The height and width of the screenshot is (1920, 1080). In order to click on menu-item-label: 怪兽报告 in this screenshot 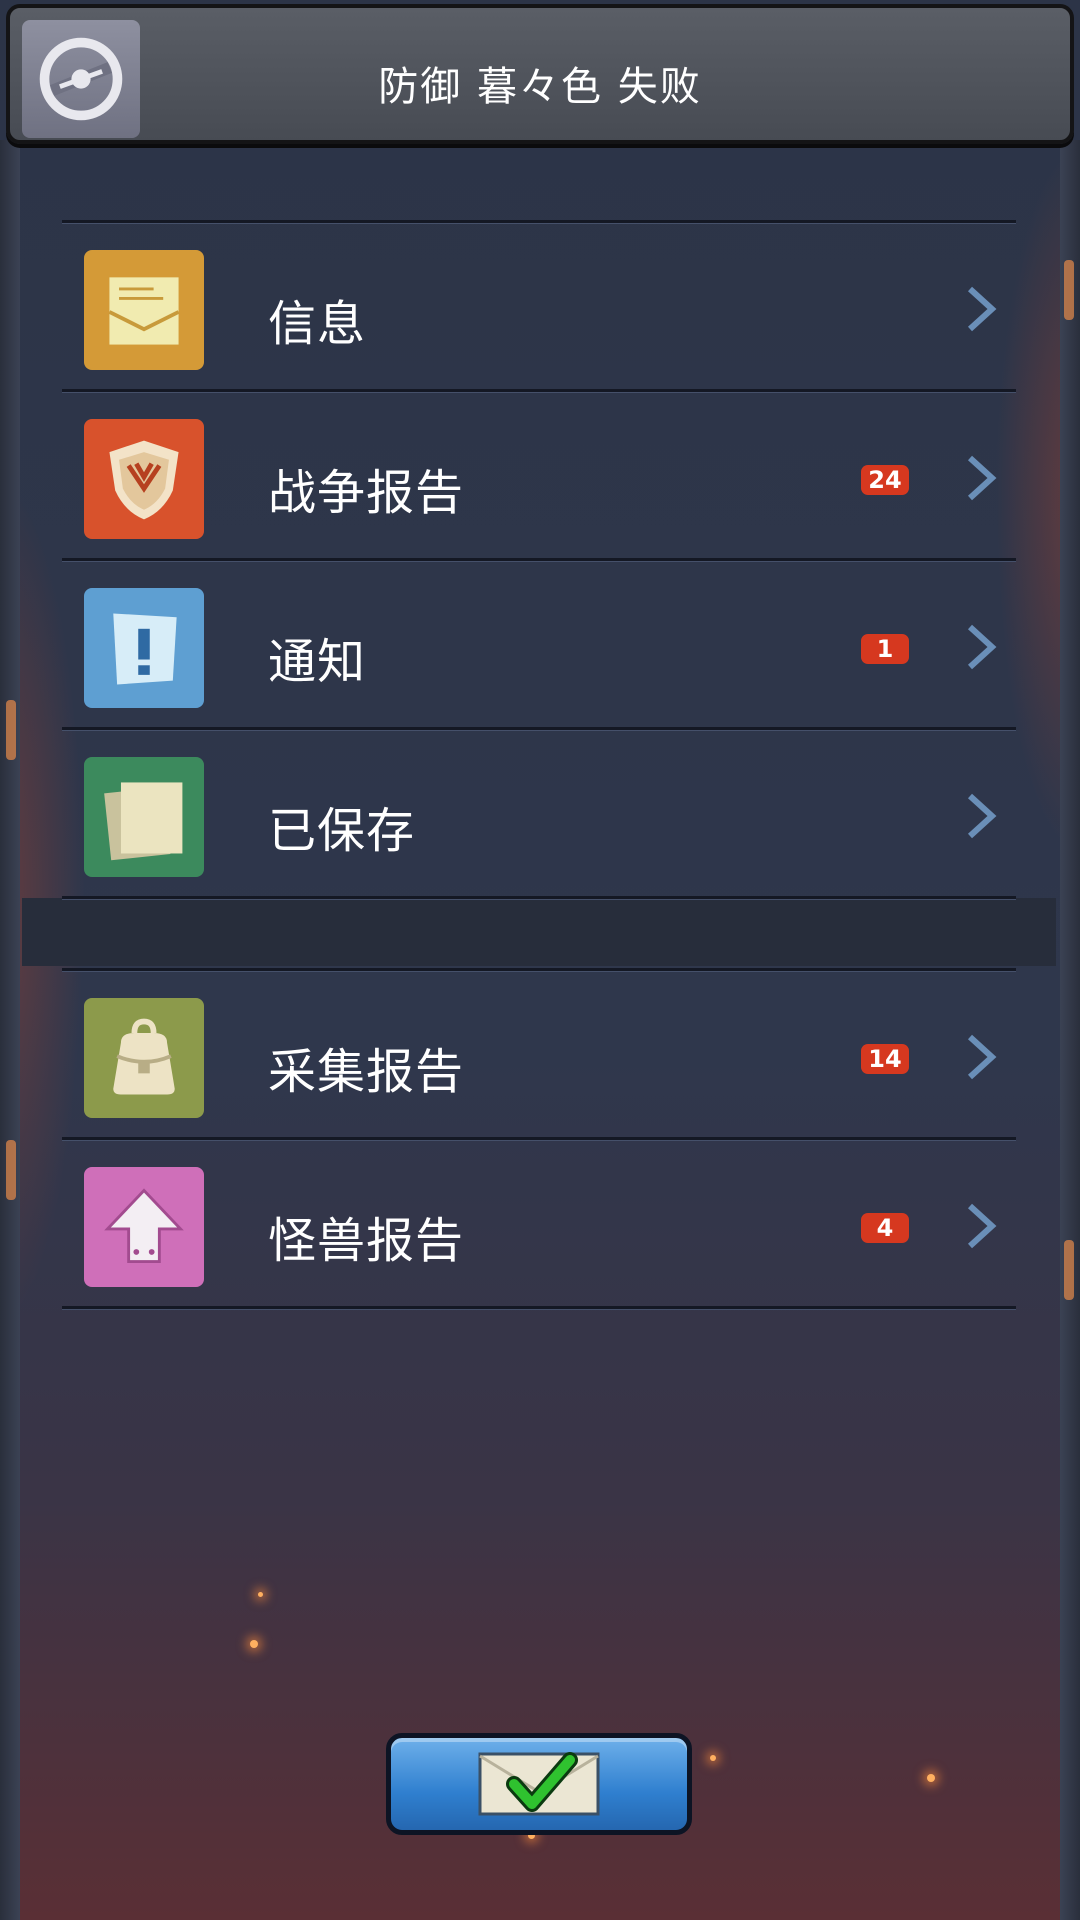, I will do `click(366, 1241)`.